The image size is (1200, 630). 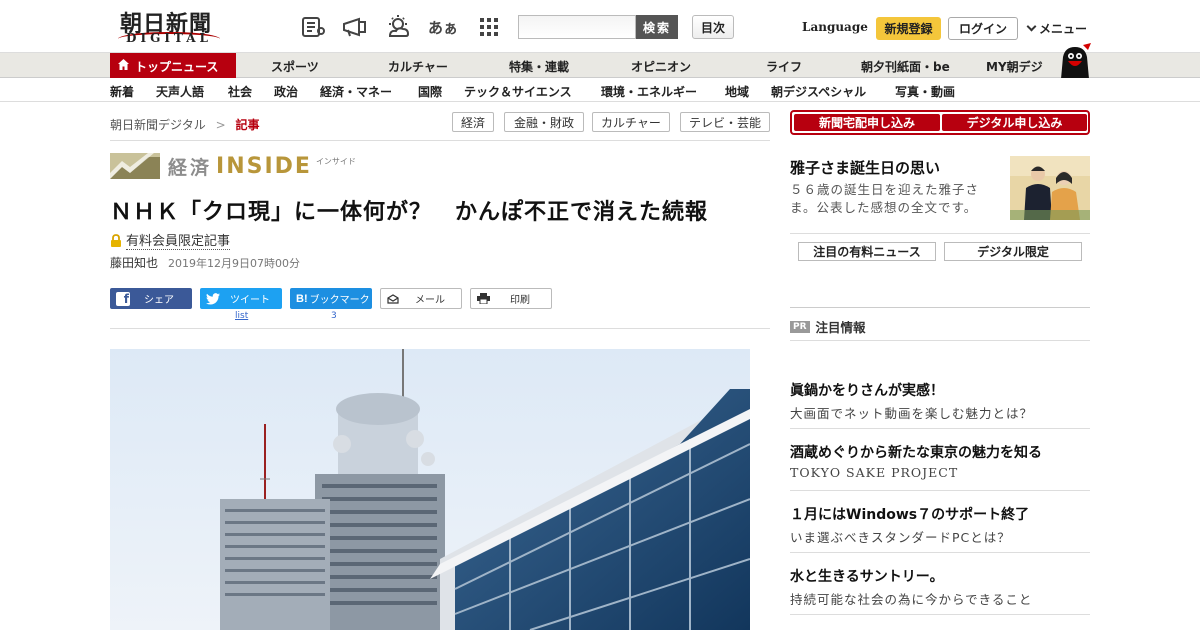 What do you see at coordinates (1050, 188) in the screenshot?
I see `feature-thumbnail` at bounding box center [1050, 188].